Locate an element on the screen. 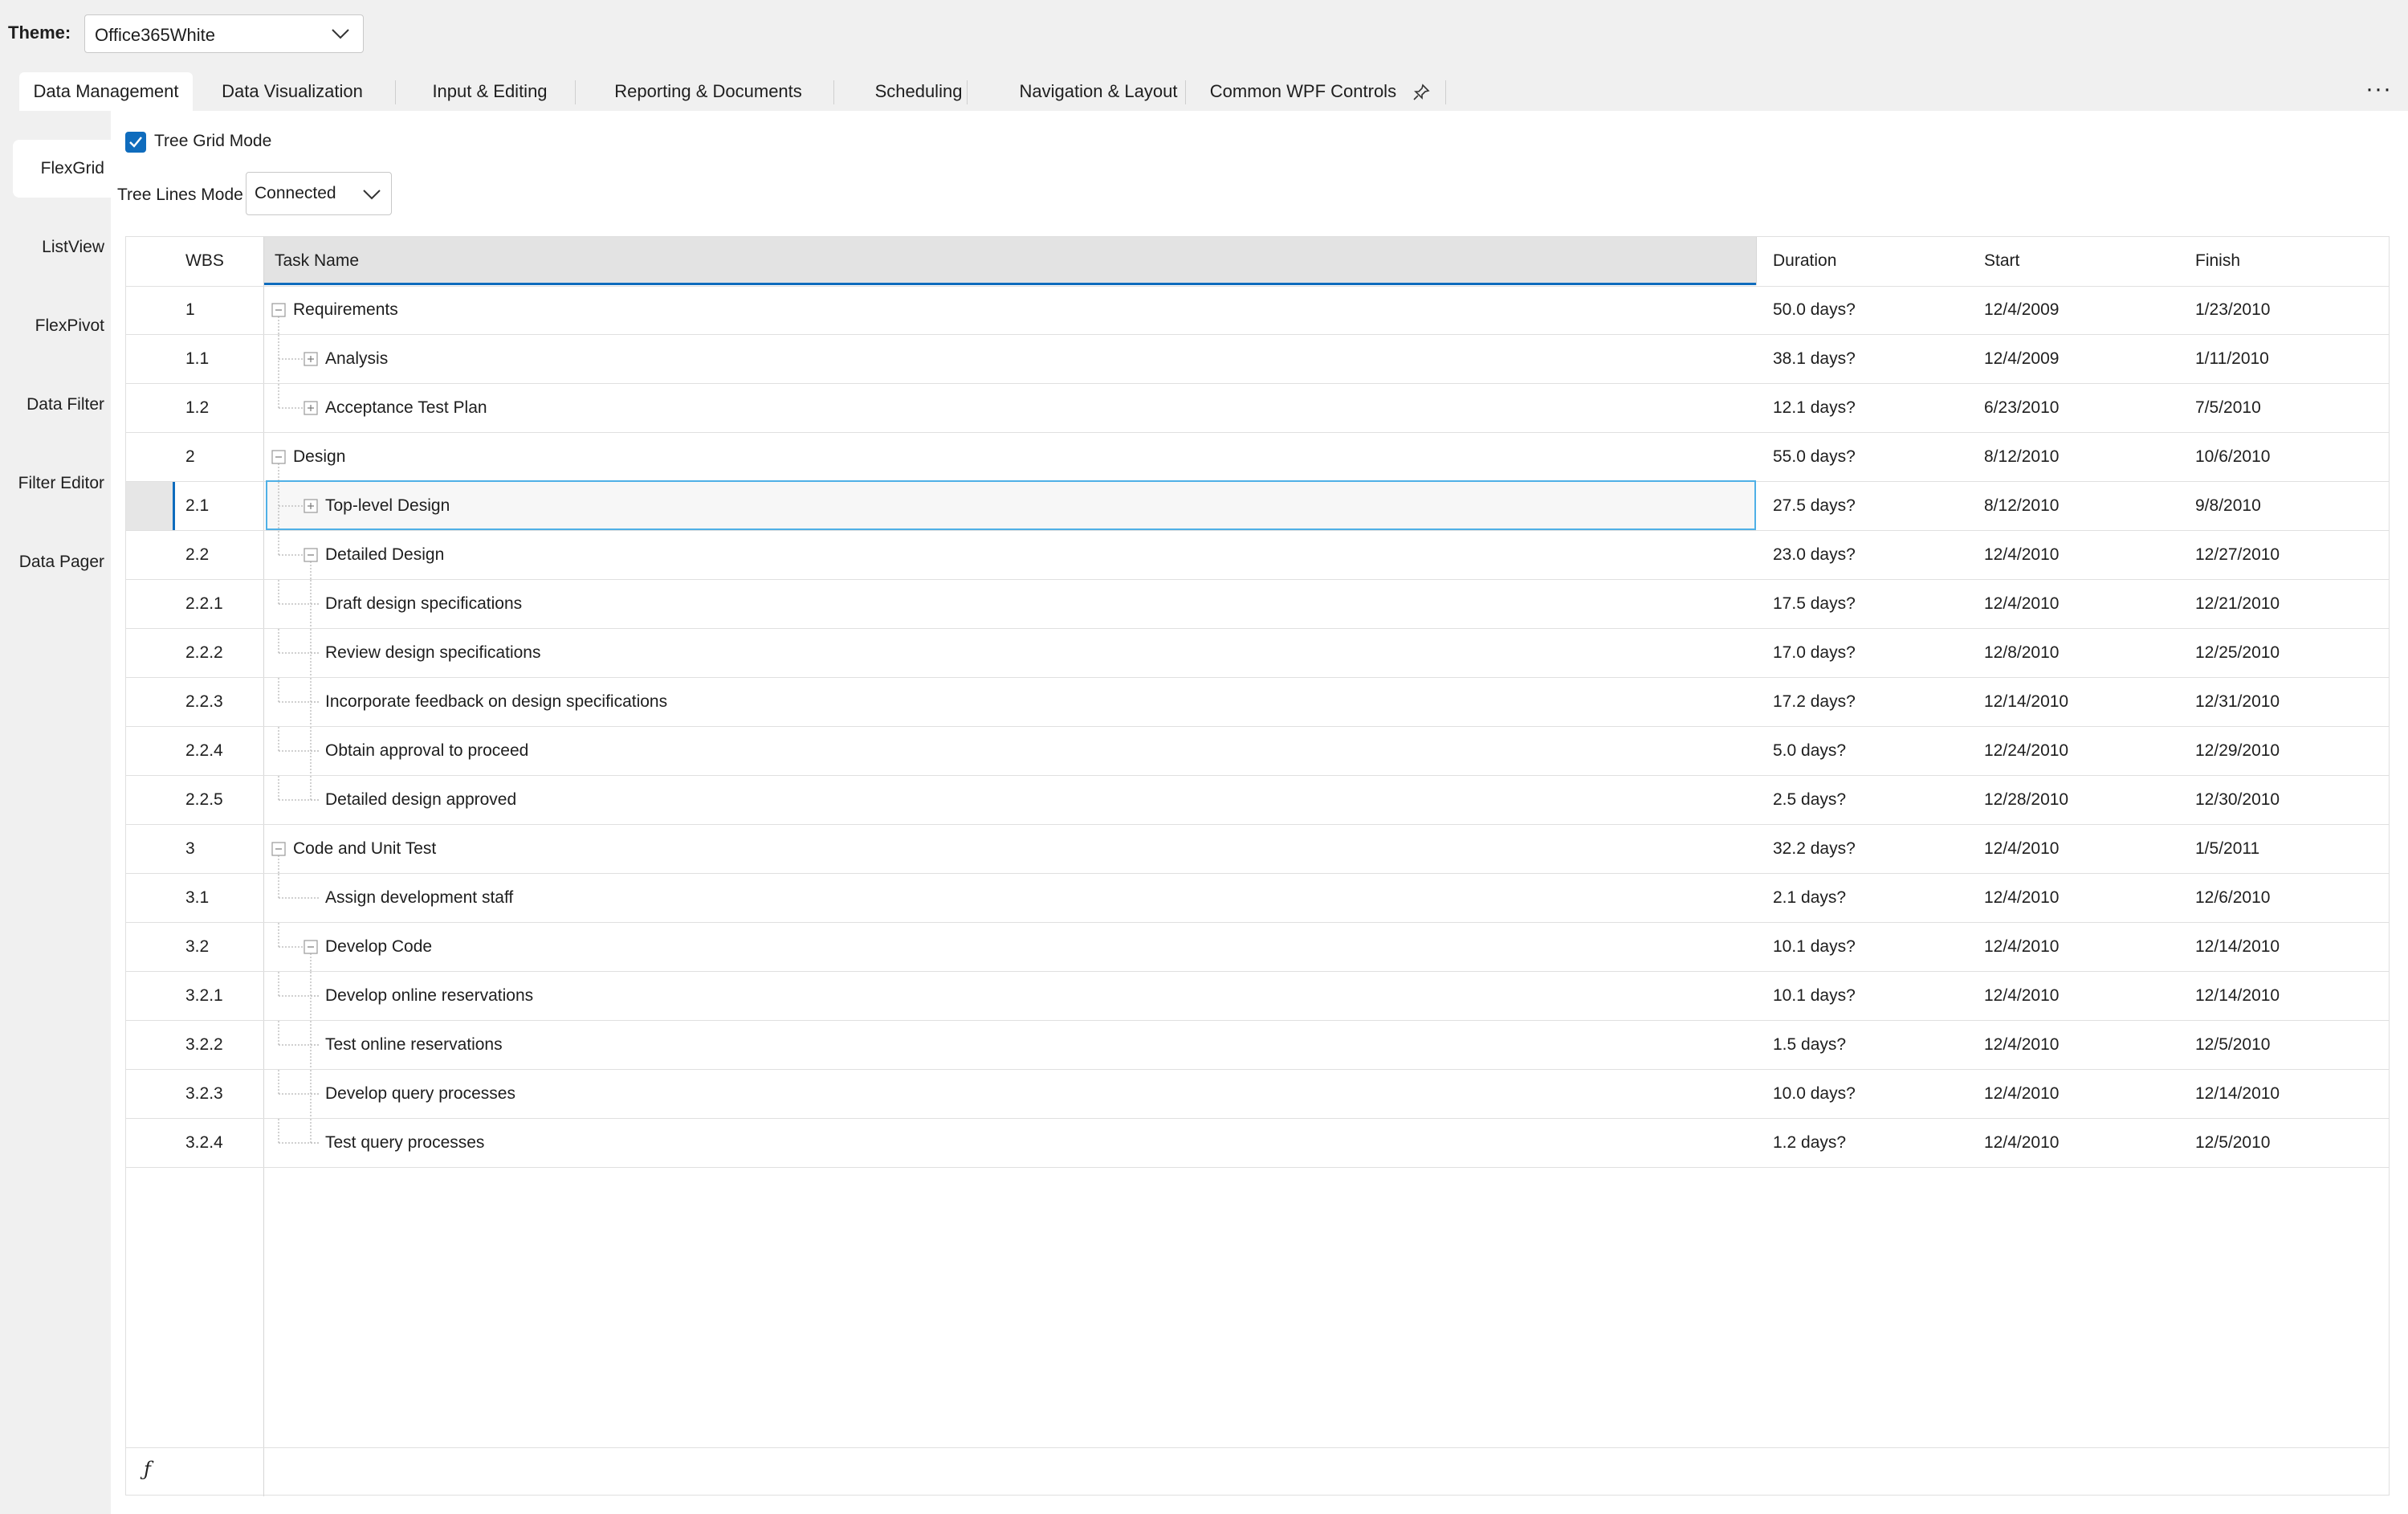 The width and height of the screenshot is (2408, 1514). cell-wbs: 2.2 is located at coordinates (197, 555).